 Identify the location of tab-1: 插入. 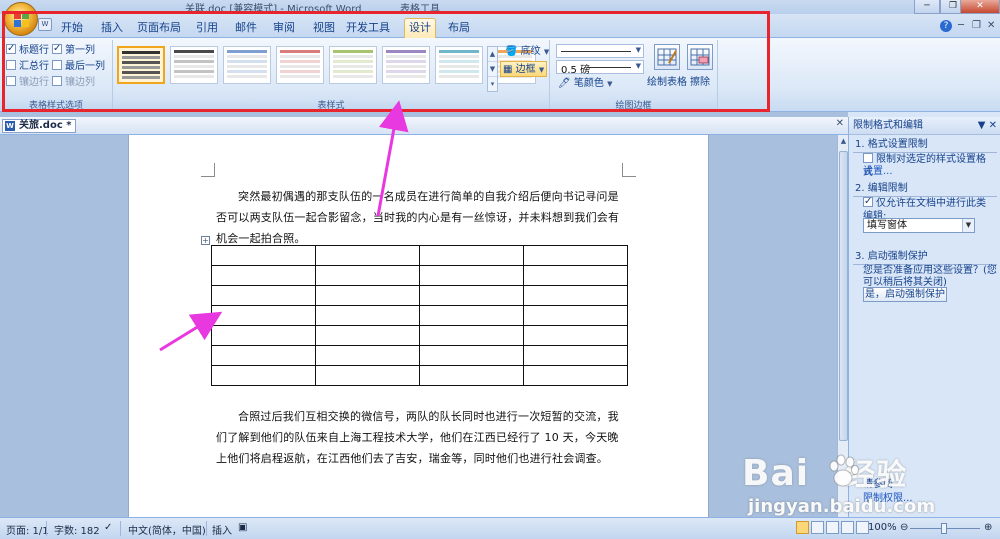
(112, 28).